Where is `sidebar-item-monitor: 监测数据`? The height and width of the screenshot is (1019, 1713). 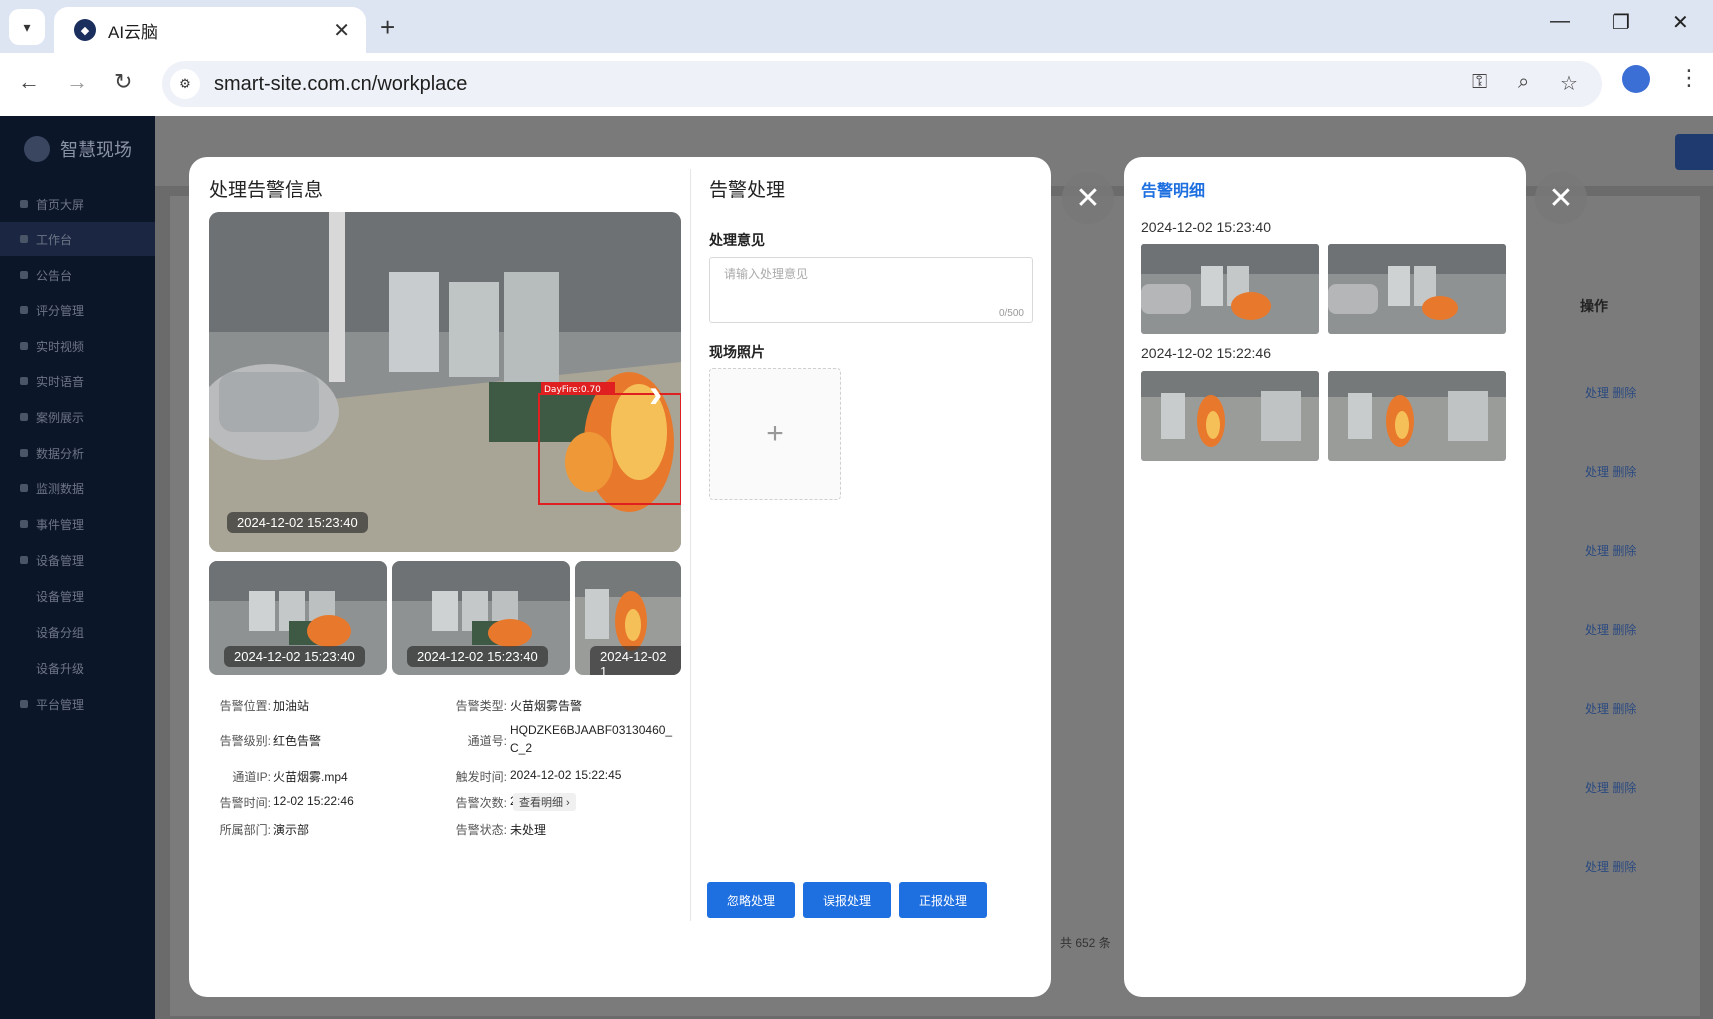
sidebar-item-monitor: 监测数据 is located at coordinates (77, 488).